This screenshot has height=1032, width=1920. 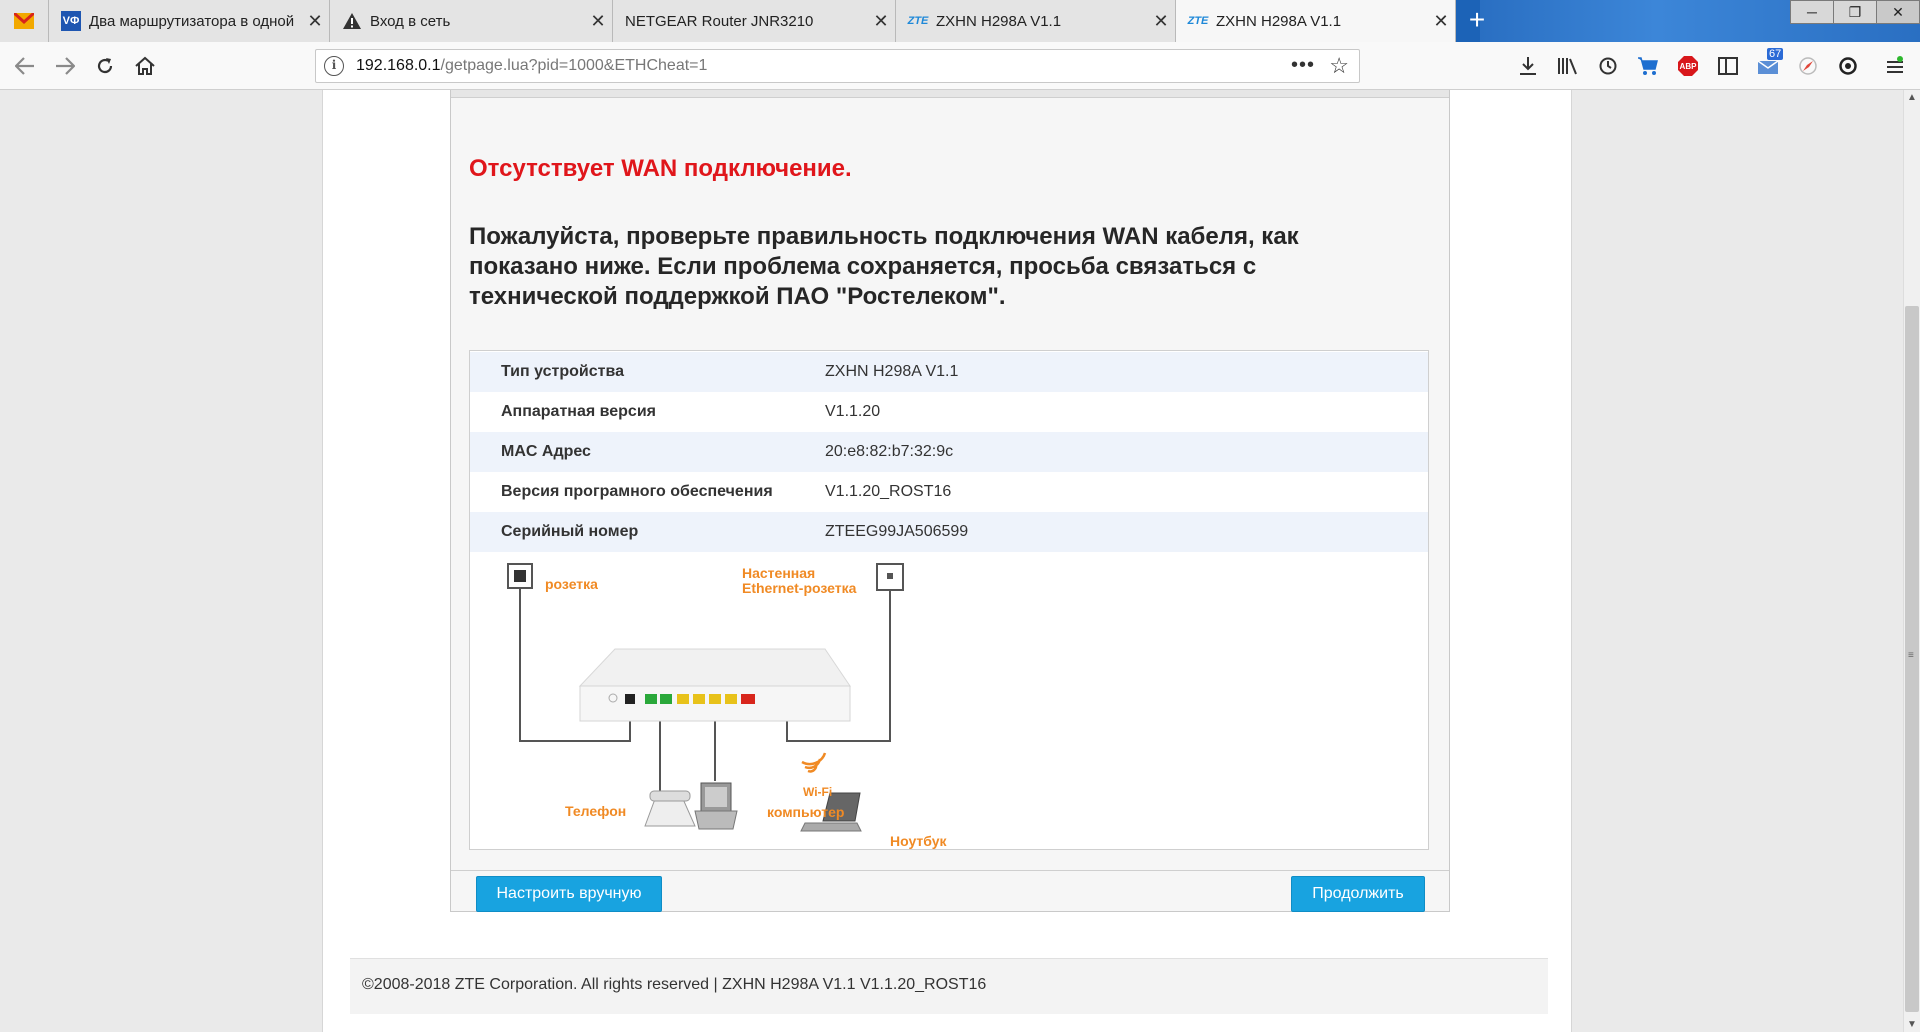 I want to click on minimize-button: ─, so click(x=1812, y=12).